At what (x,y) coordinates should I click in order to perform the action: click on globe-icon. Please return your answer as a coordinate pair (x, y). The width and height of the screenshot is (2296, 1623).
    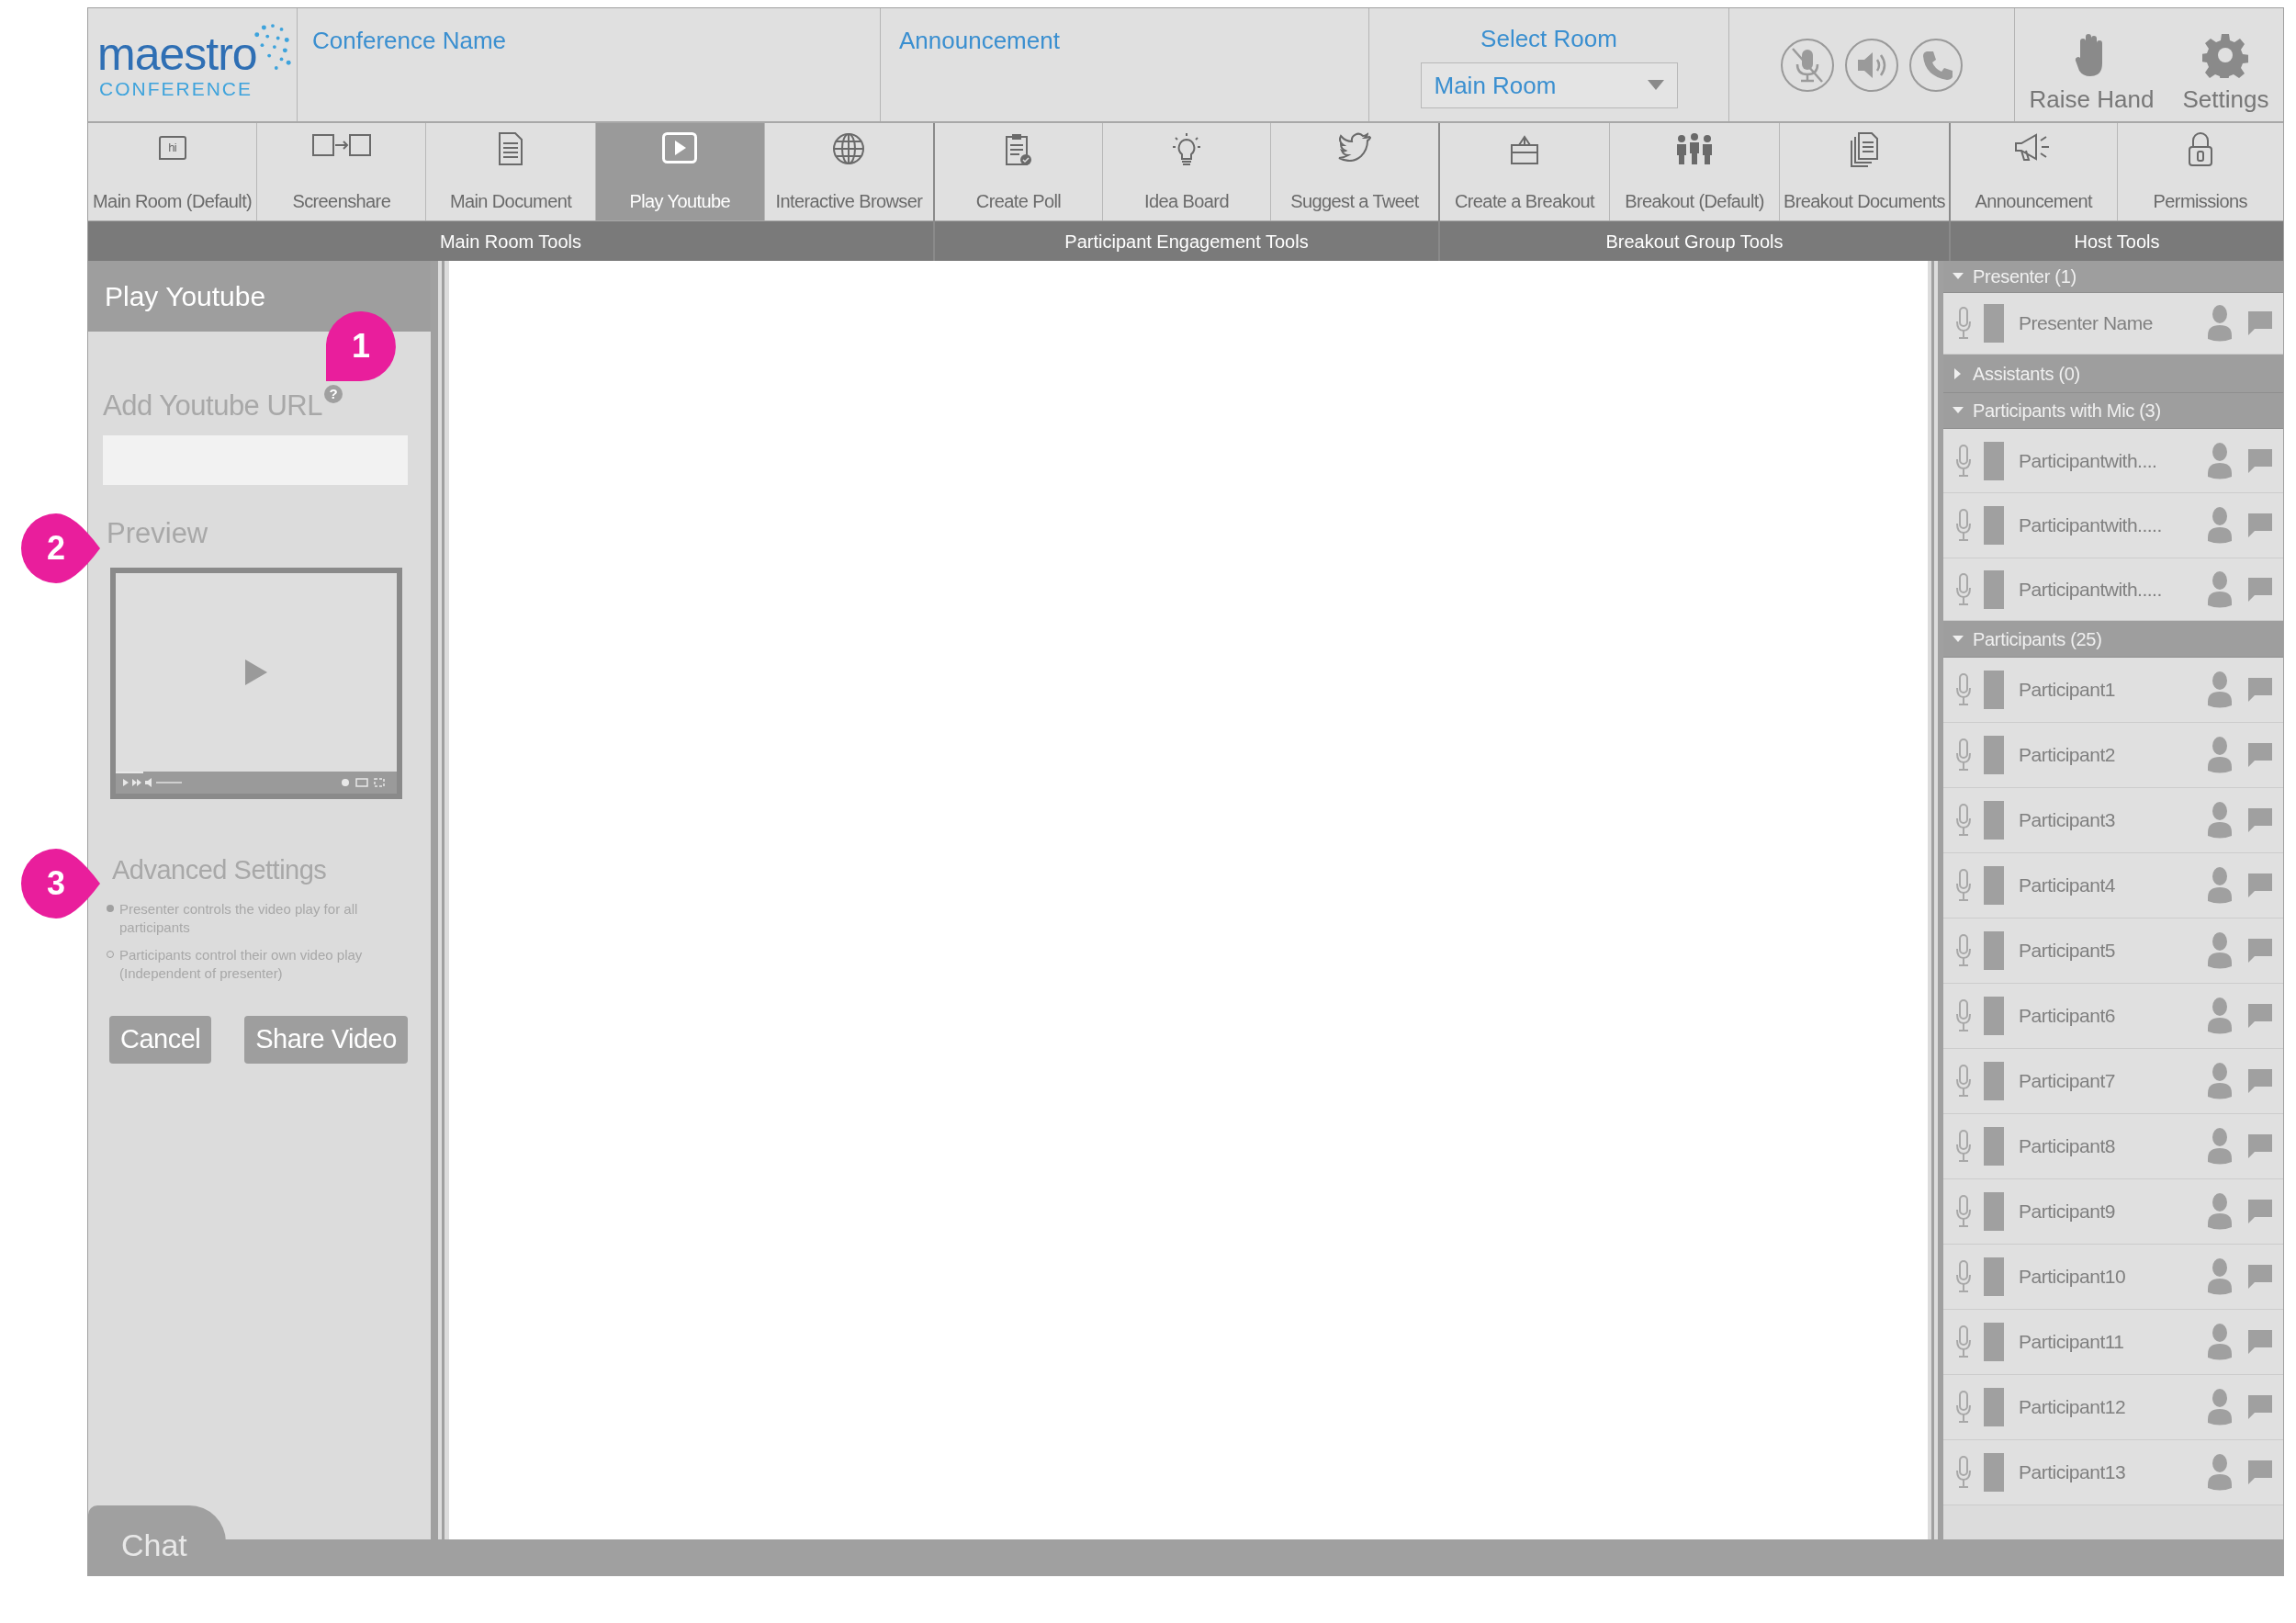
    Looking at the image, I should click on (849, 148).